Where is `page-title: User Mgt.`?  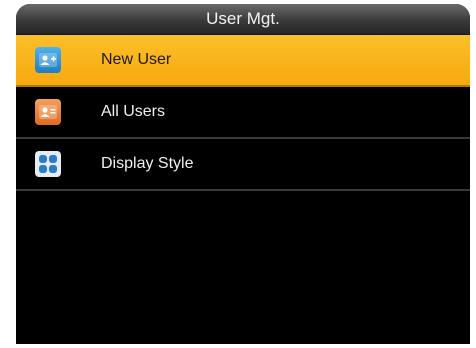 page-title: User Mgt. is located at coordinates (243, 19).